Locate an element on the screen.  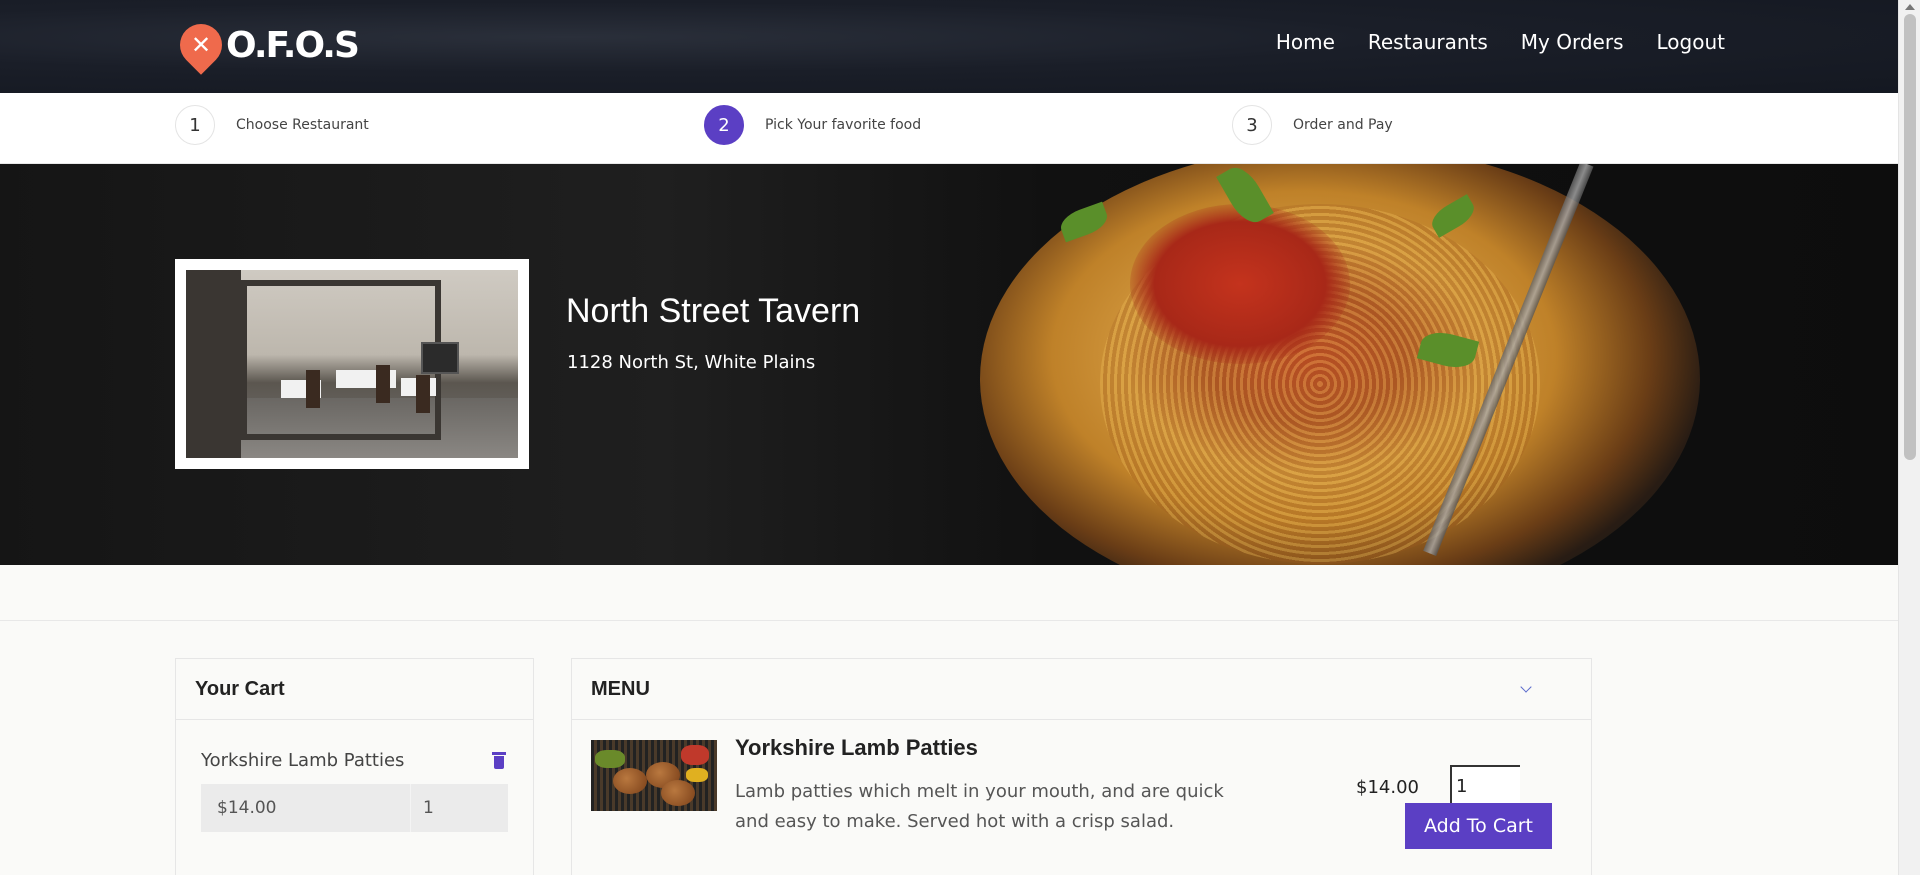
menu-item-price: $14.00 is located at coordinates (1387, 787).